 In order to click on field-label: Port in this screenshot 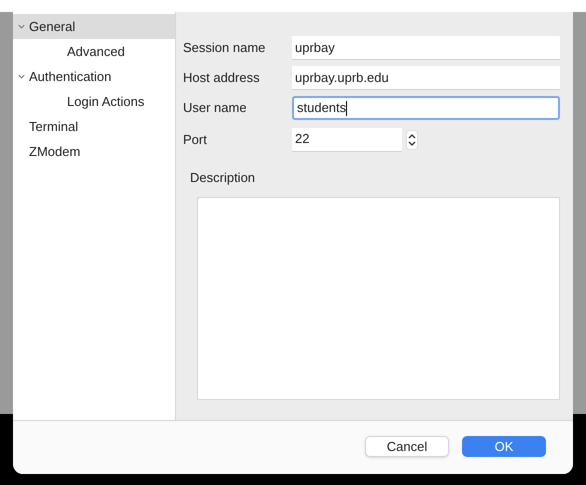, I will do `click(195, 139)`.